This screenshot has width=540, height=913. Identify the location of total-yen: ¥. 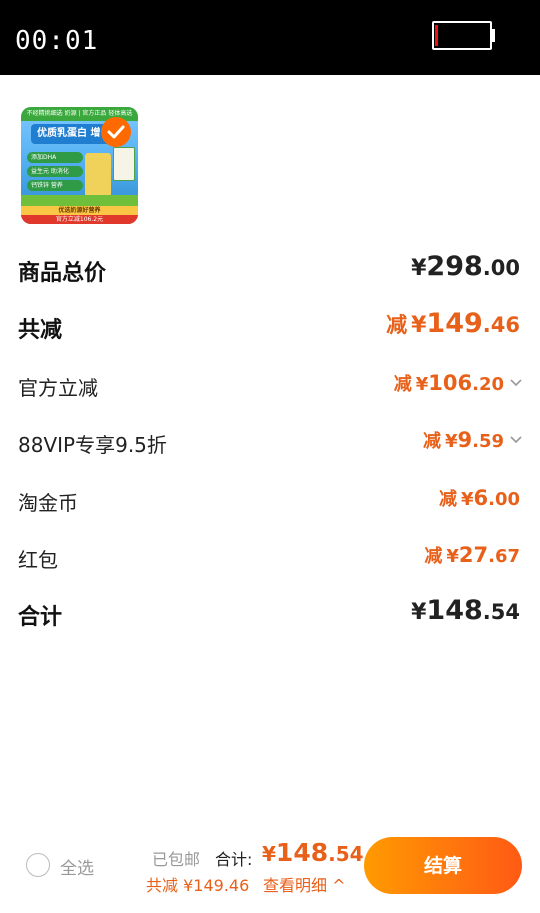
(269, 854).